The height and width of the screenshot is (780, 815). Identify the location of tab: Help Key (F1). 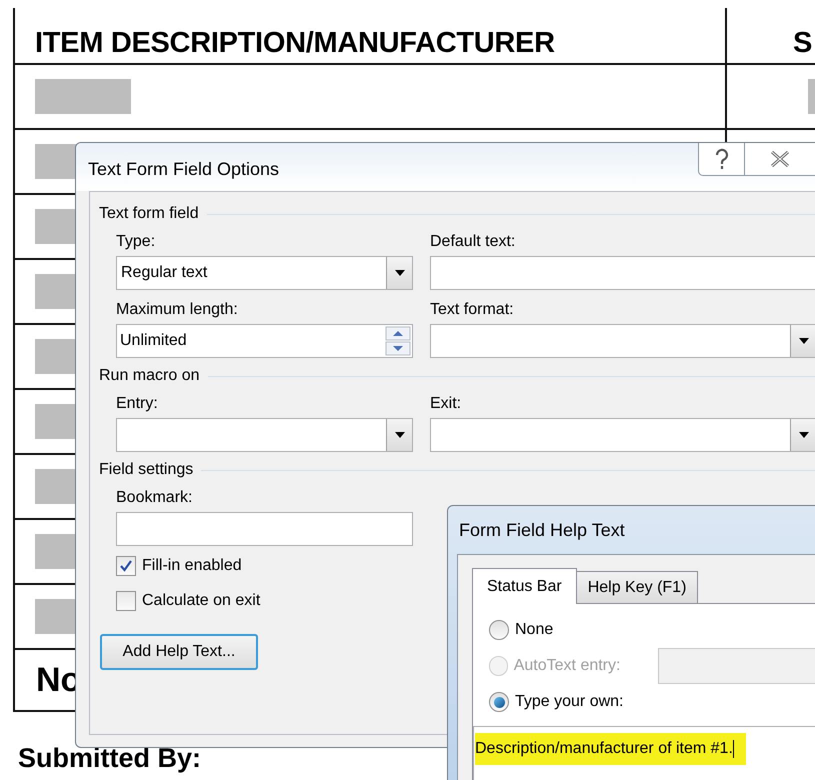
(637, 587).